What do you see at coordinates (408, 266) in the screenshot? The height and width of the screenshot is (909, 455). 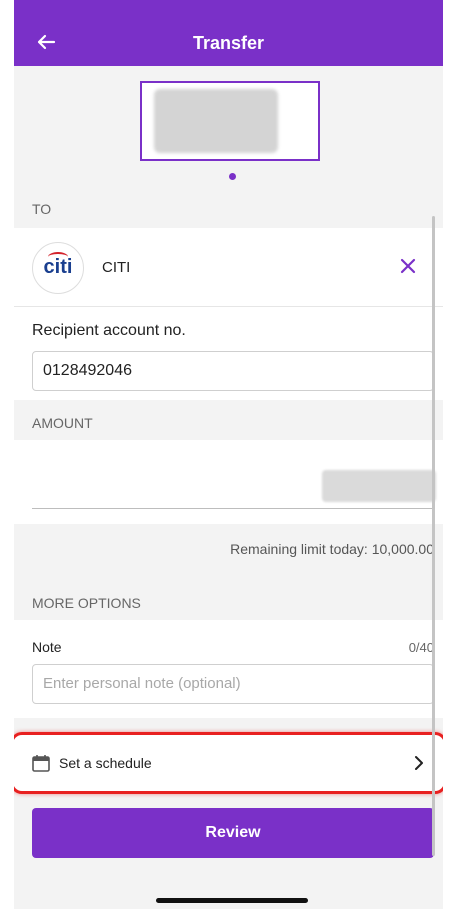 I see `close-icon` at bounding box center [408, 266].